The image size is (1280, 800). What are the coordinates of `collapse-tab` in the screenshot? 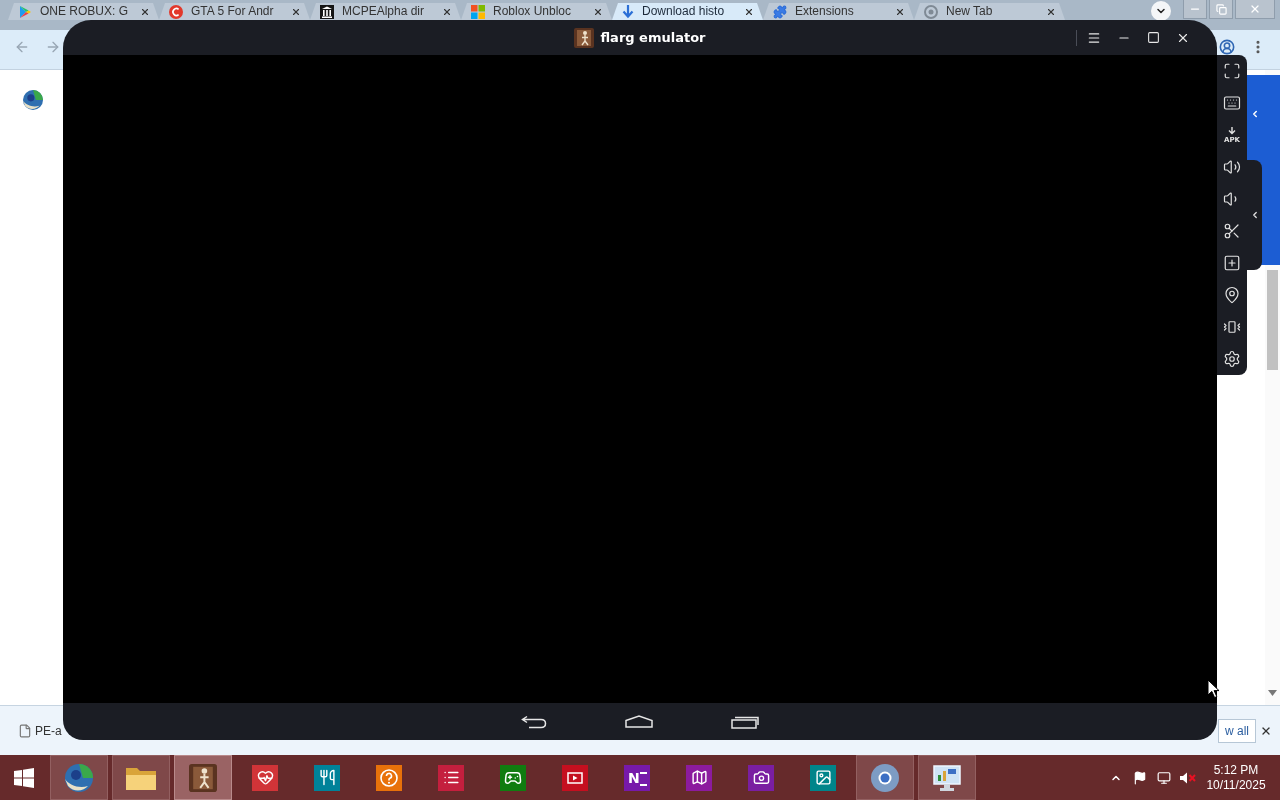 It's located at (1254, 215).